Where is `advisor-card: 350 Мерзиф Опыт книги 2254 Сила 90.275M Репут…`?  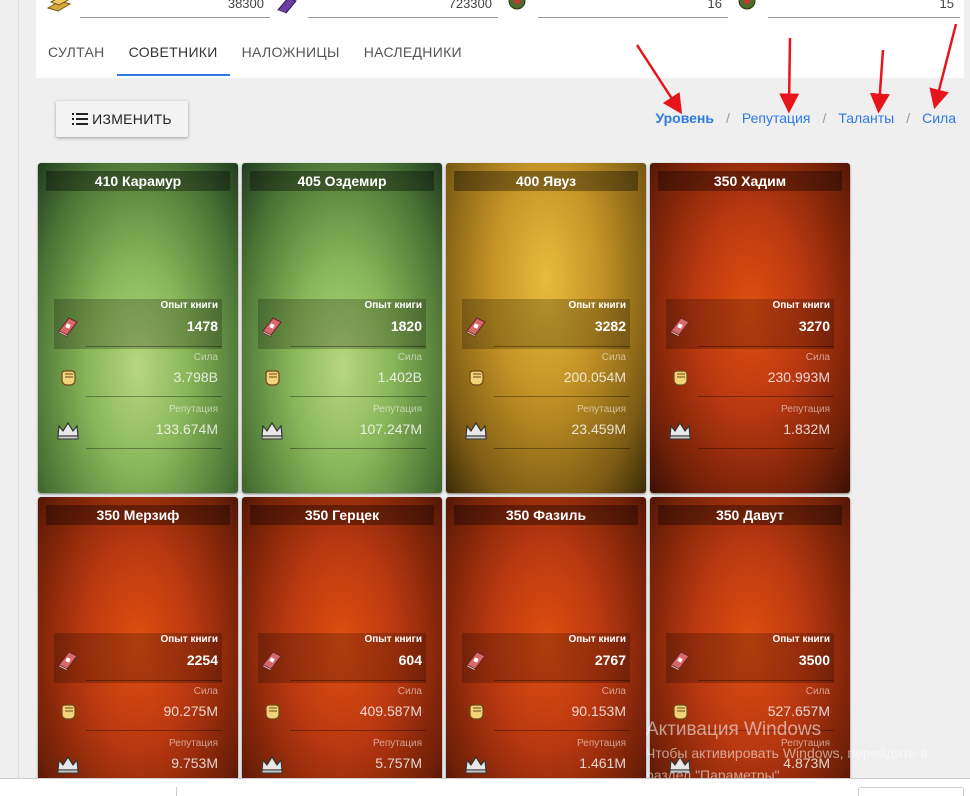
advisor-card: 350 Мерзиф Опыт книги 2254 Сила 90.275M Репут… is located at coordinates (138, 646).